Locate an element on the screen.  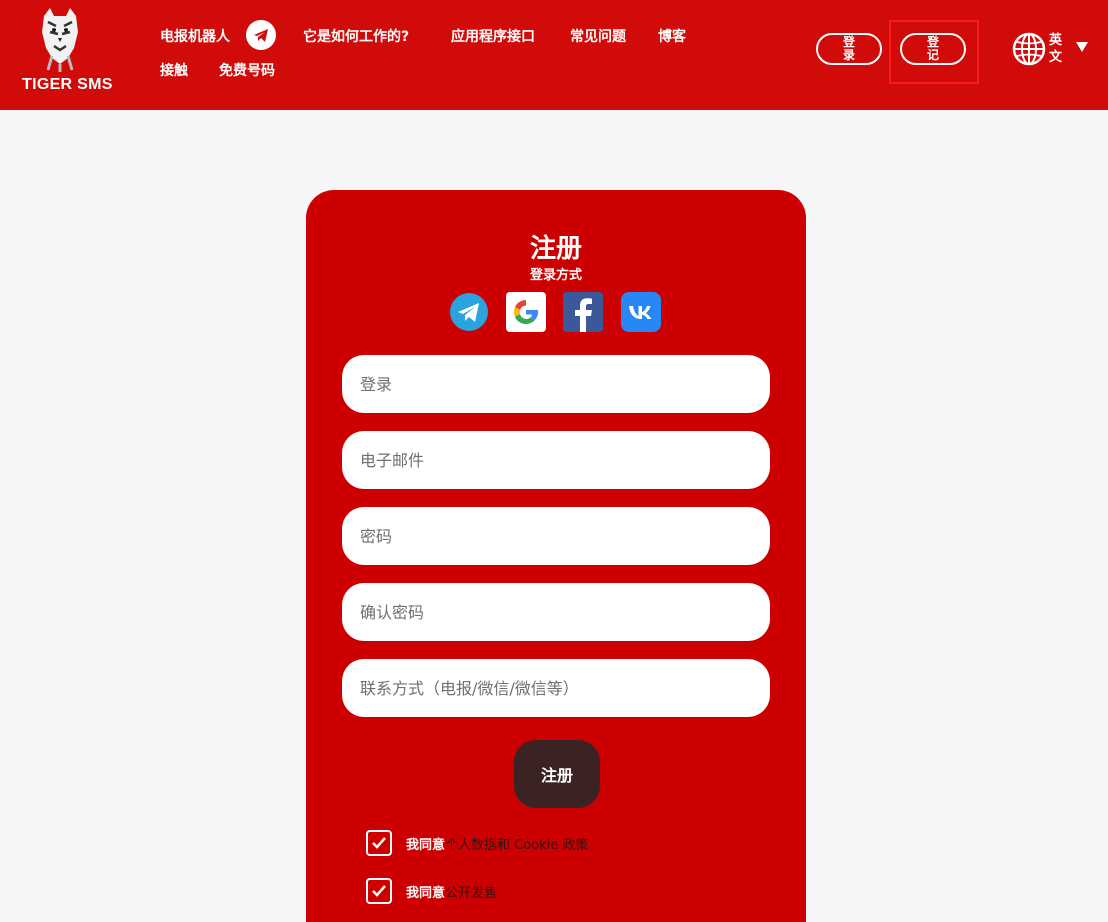
google-icon is located at coordinates (526, 312).